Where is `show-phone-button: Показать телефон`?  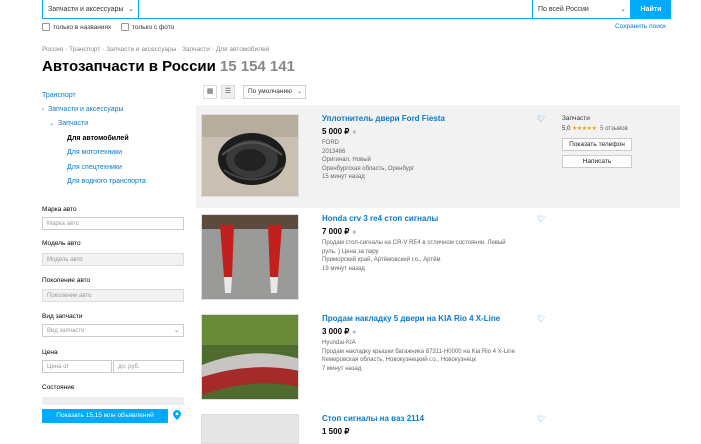 show-phone-button: Показать телефон is located at coordinates (597, 144).